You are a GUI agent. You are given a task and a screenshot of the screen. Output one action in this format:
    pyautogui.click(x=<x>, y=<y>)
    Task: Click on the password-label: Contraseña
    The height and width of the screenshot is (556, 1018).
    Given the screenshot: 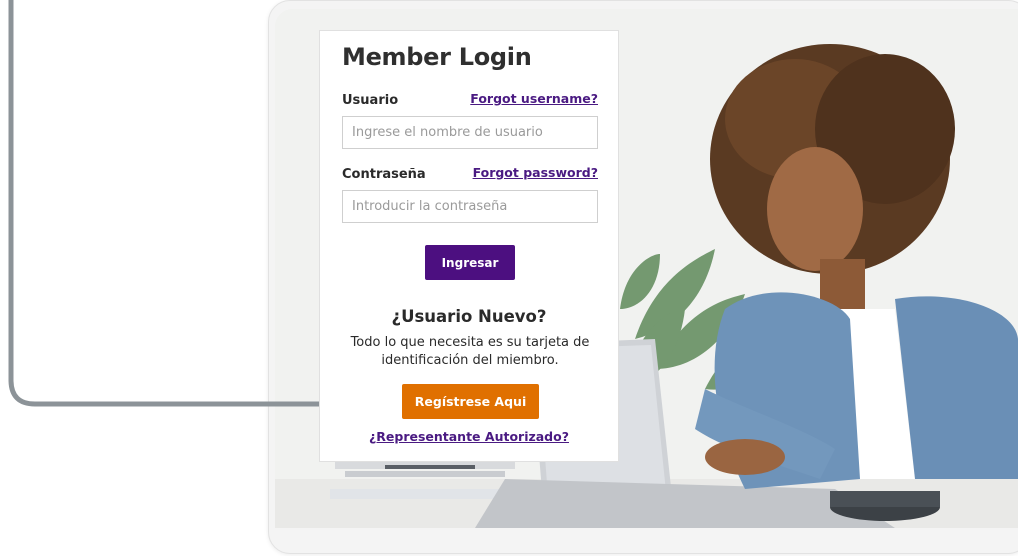 What is the action you would take?
    pyautogui.click(x=384, y=174)
    